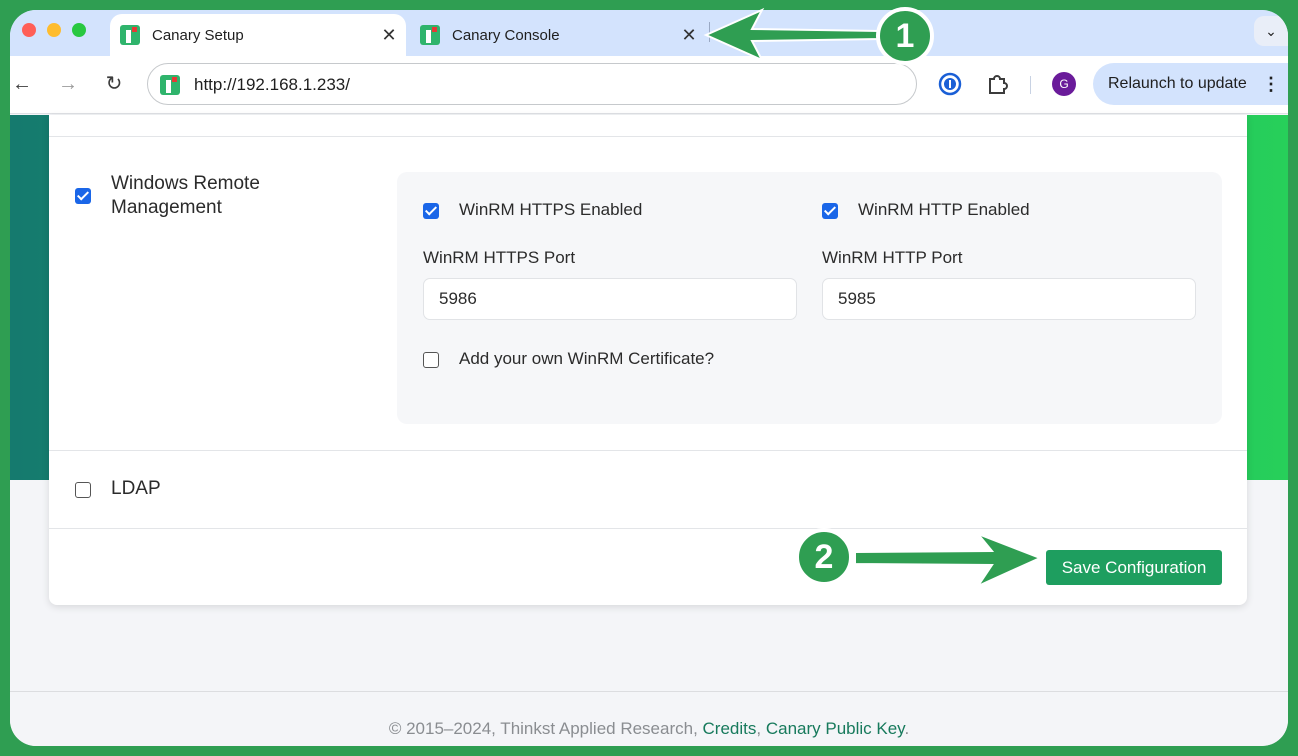 The height and width of the screenshot is (756, 1298). Describe the element at coordinates (948, 560) in the screenshot. I see `arrow-step-2-icon` at that location.